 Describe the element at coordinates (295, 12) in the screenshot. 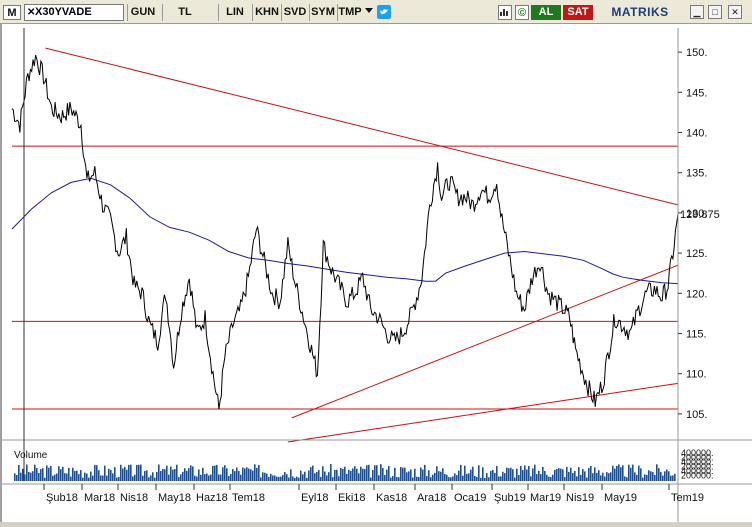

I see `svd-button: SVD` at that location.